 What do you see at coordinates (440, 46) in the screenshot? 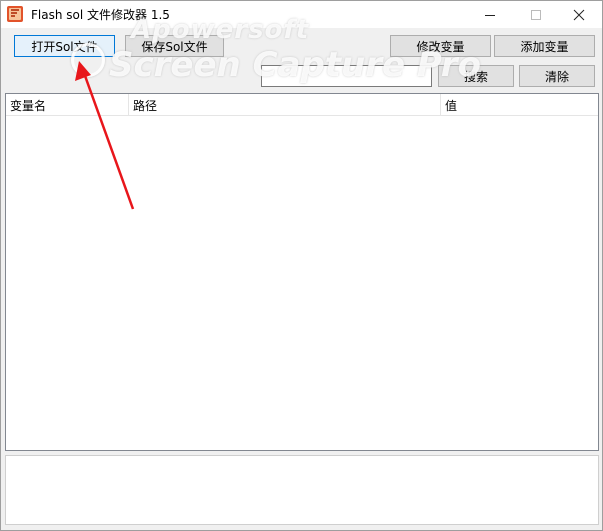
I see `modify-variable-button: 修改变量` at bounding box center [440, 46].